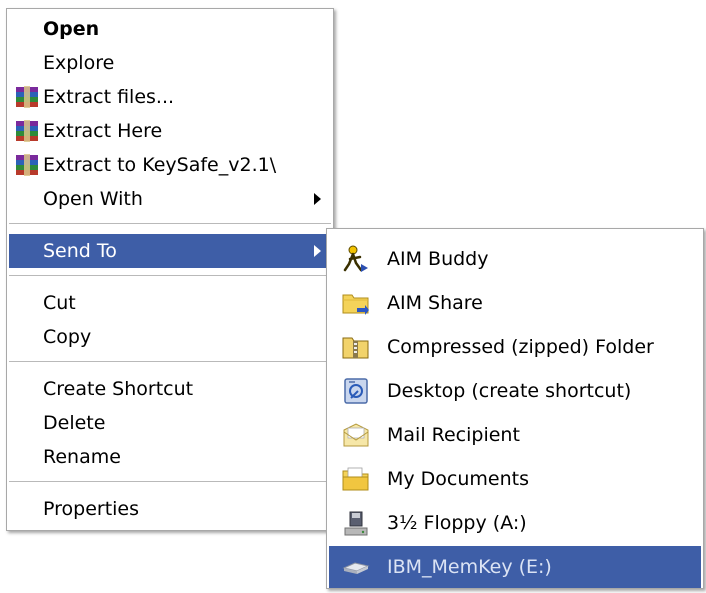 This screenshot has width=706, height=593. I want to click on send-to-my-documents: My Documents, so click(515, 479).